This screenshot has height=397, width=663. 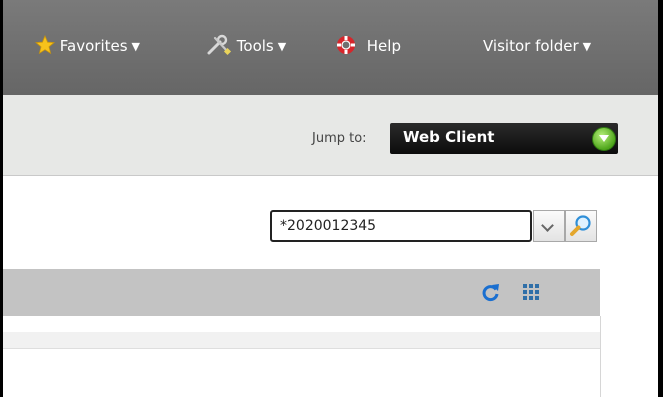 I want to click on grid-icon, so click(x=531, y=292).